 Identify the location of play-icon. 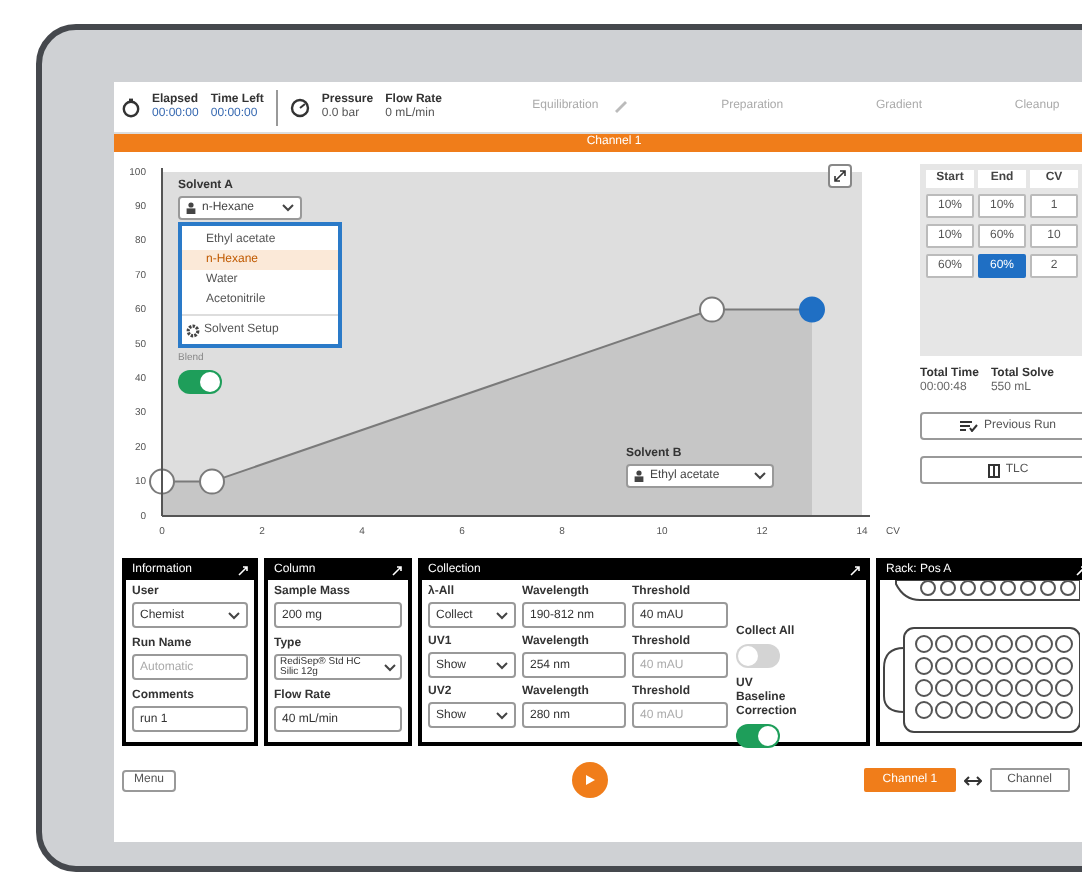
(590, 780).